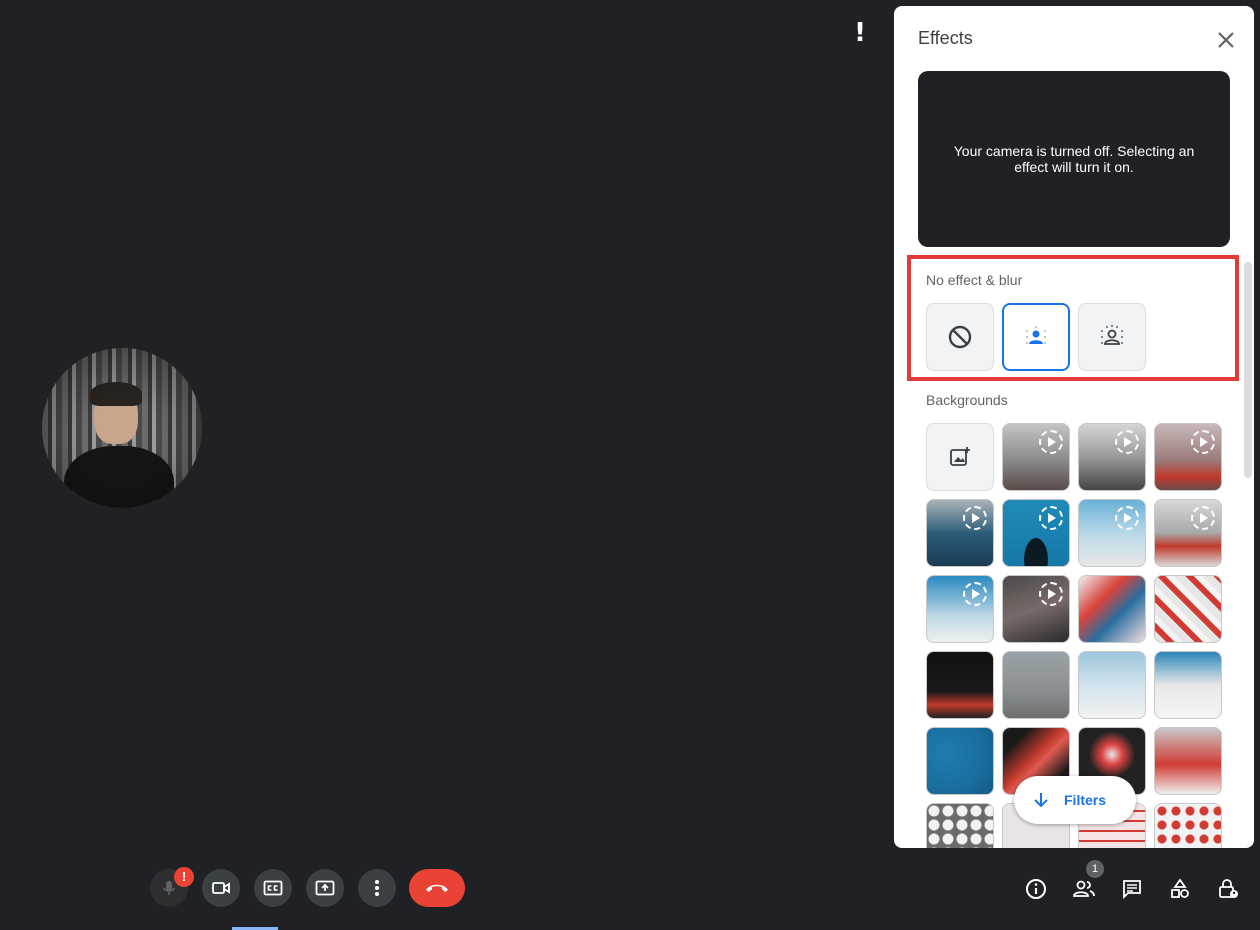 Image resolution: width=1260 pixels, height=930 pixels. I want to click on blur-section-label: No effect & blur, so click(974, 280).